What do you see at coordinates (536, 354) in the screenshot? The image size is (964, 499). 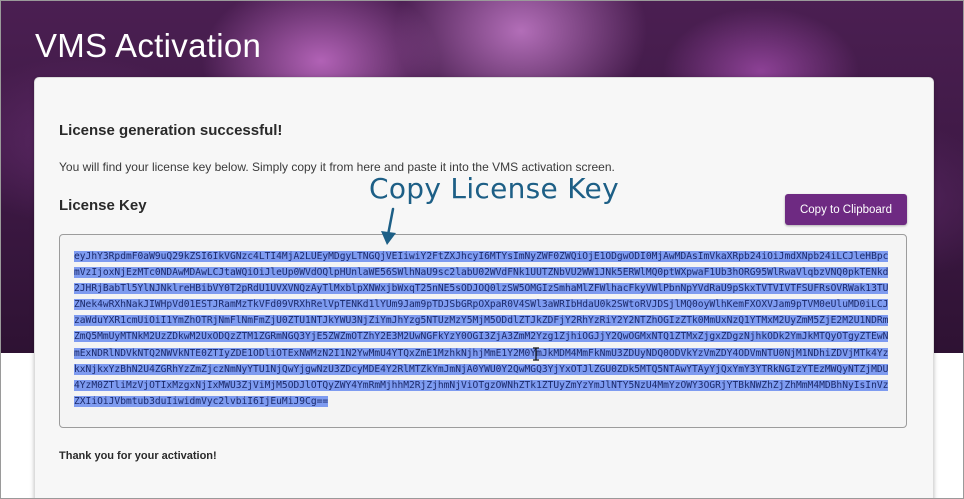 I see `text-cursor-icon` at bounding box center [536, 354].